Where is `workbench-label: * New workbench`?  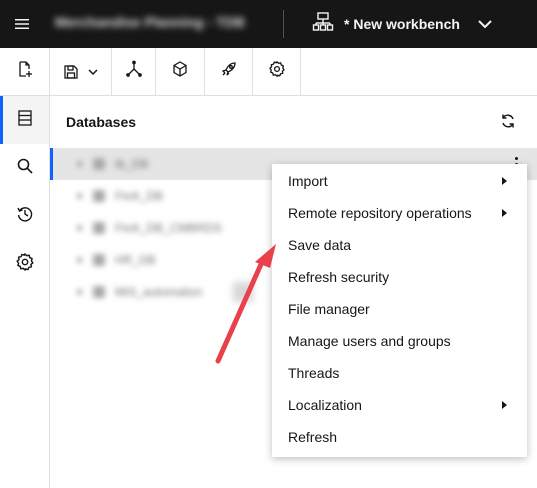
workbench-label: * New workbench is located at coordinates (402, 24).